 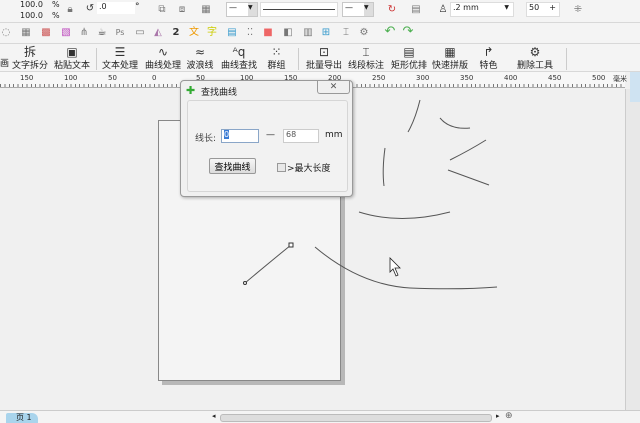 What do you see at coordinates (22, 418) in the screenshot?
I see `page-tab: 页 1` at bounding box center [22, 418].